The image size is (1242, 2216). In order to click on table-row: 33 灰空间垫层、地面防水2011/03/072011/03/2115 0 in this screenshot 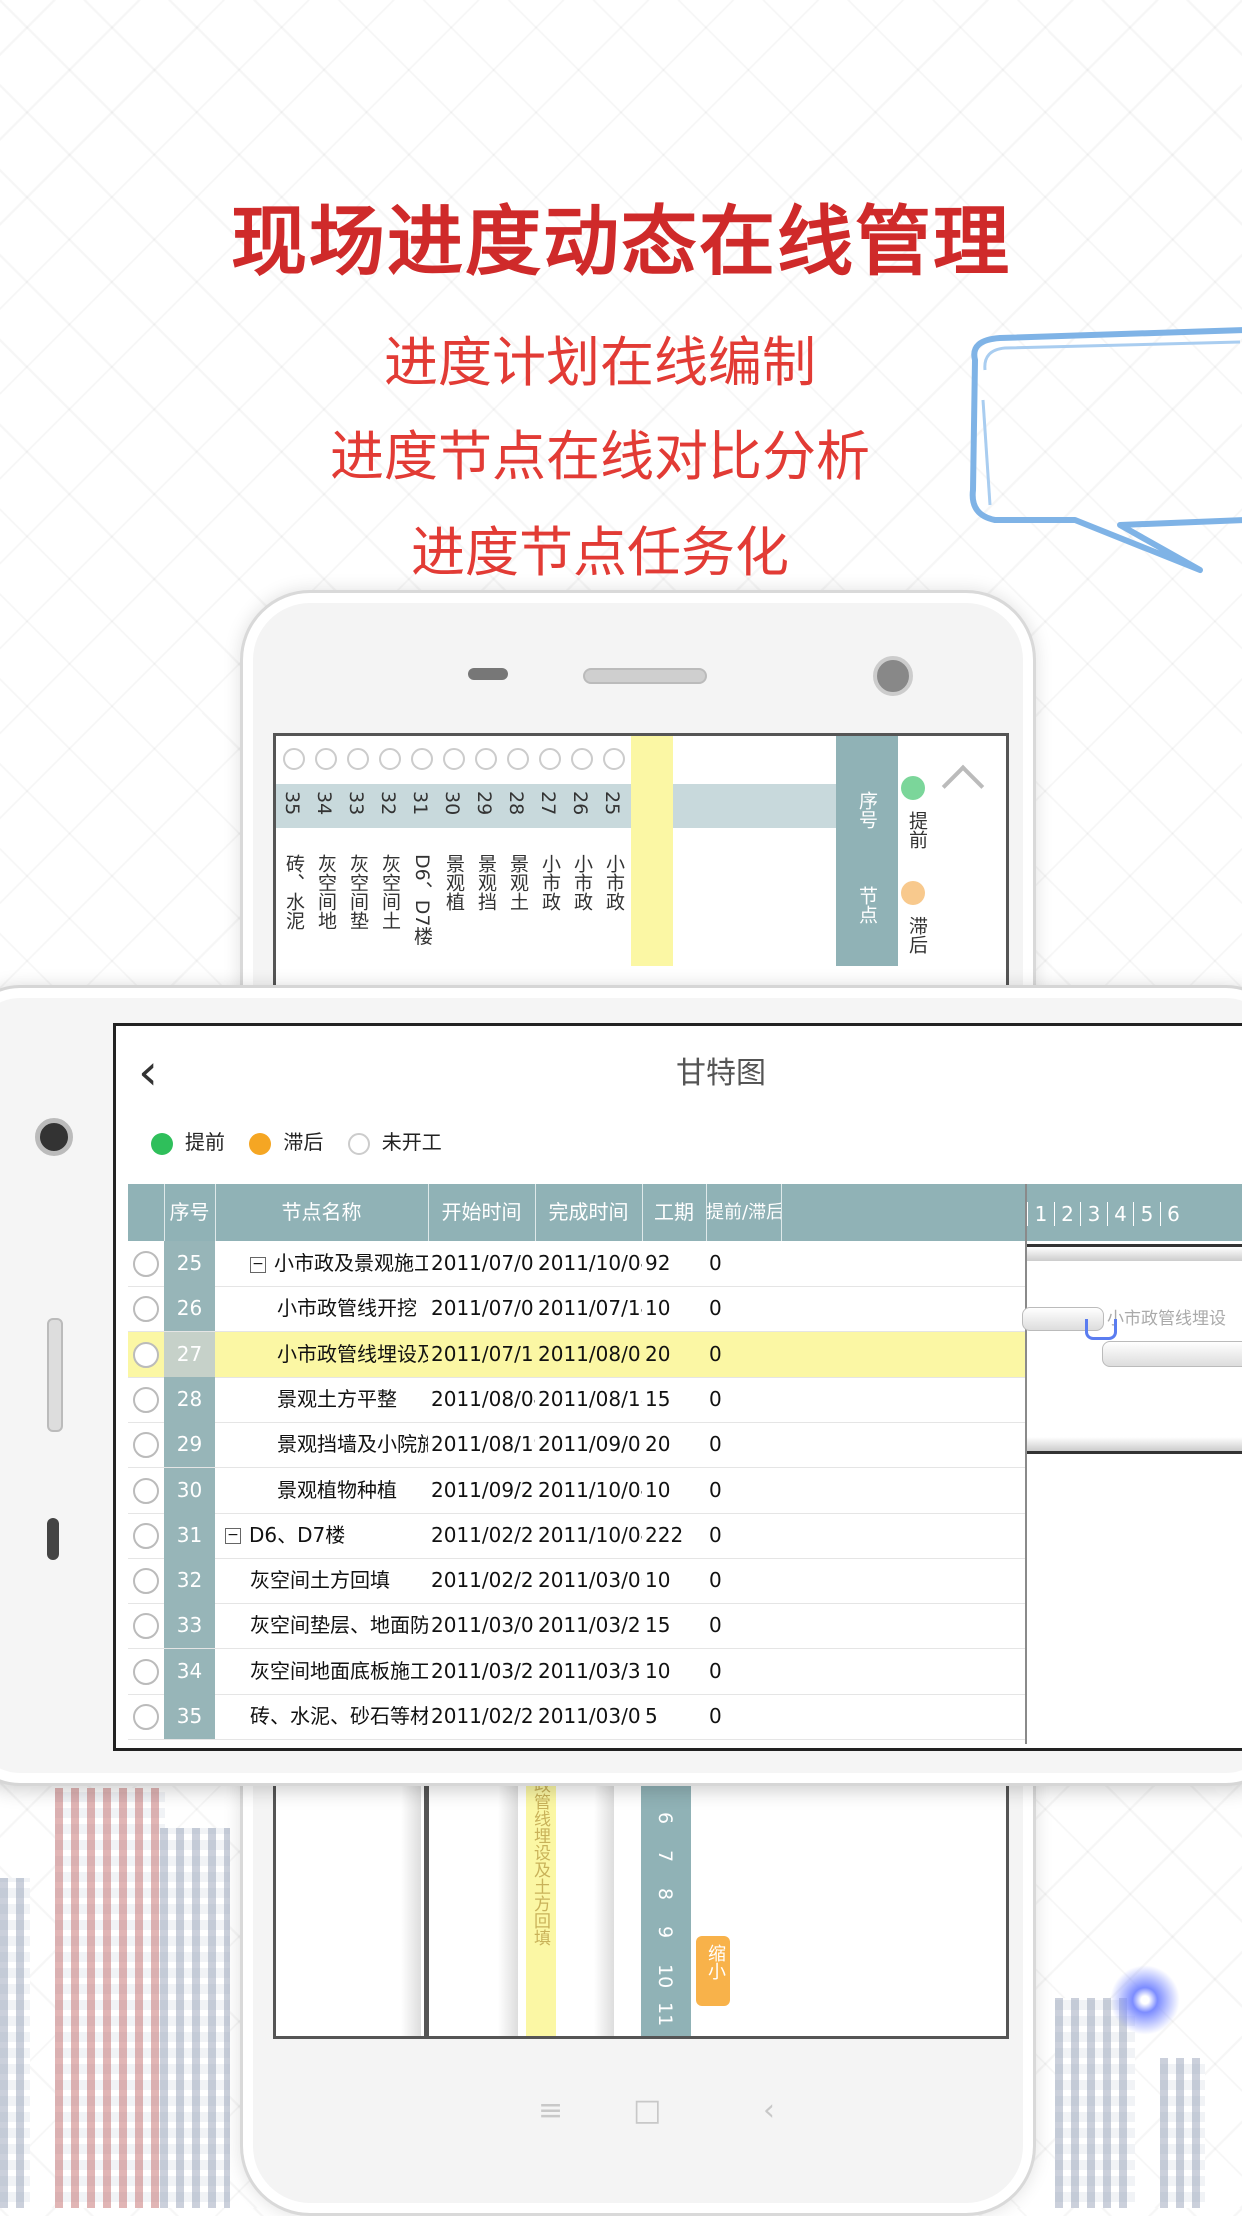, I will do `click(576, 1626)`.